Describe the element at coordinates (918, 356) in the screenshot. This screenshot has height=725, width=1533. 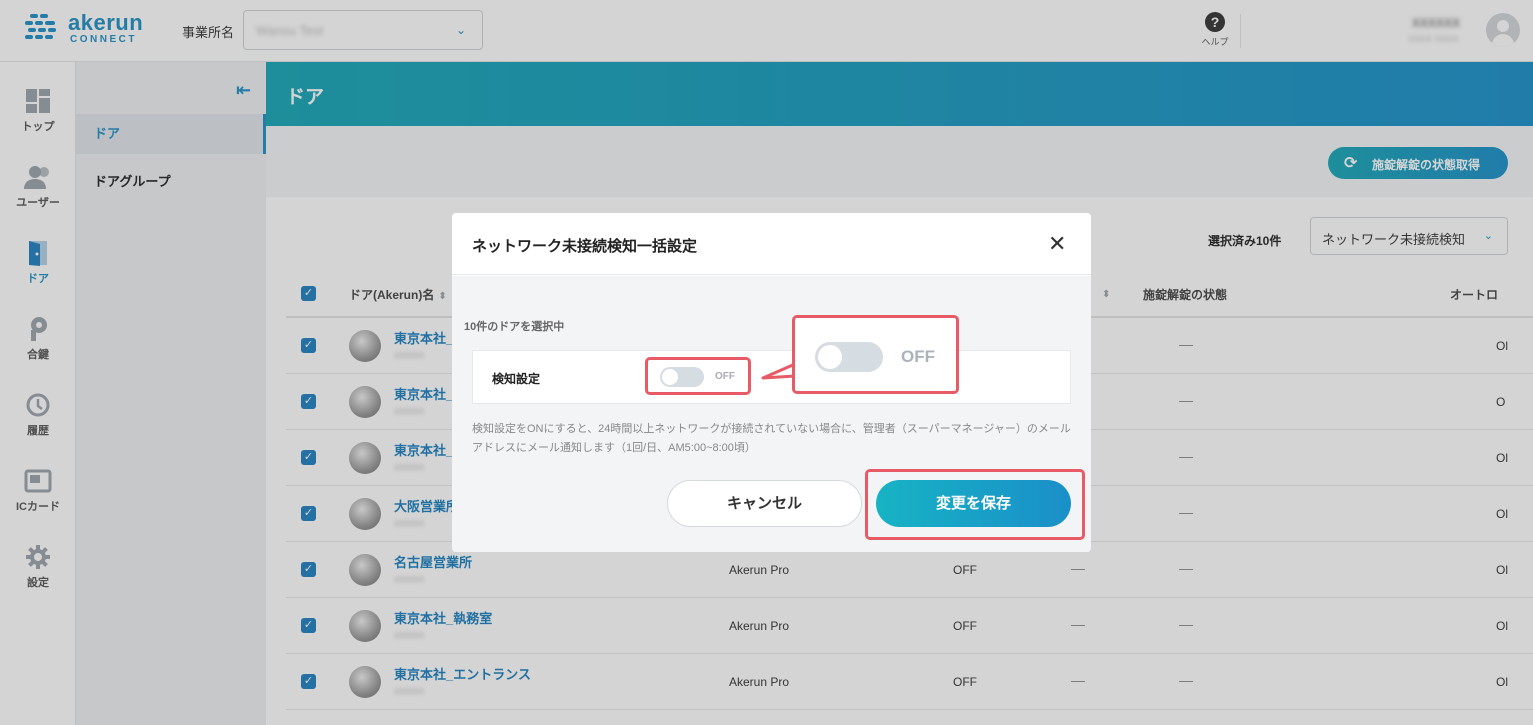
I see `zoomed-toggle-label: OFF` at that location.